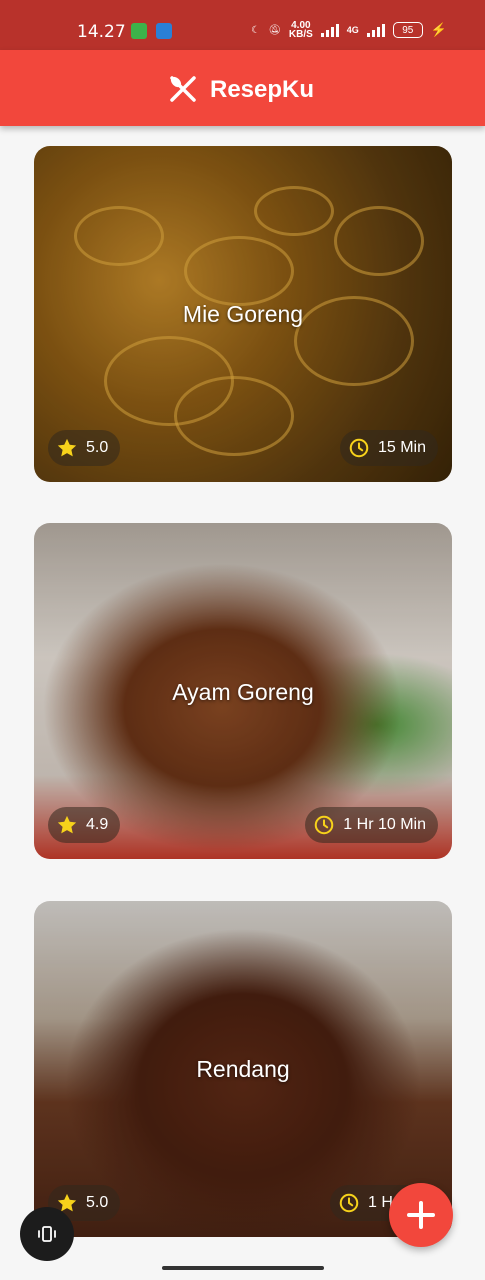 The width and height of the screenshot is (485, 1280). I want to click on status-time: 14.27, so click(101, 32).